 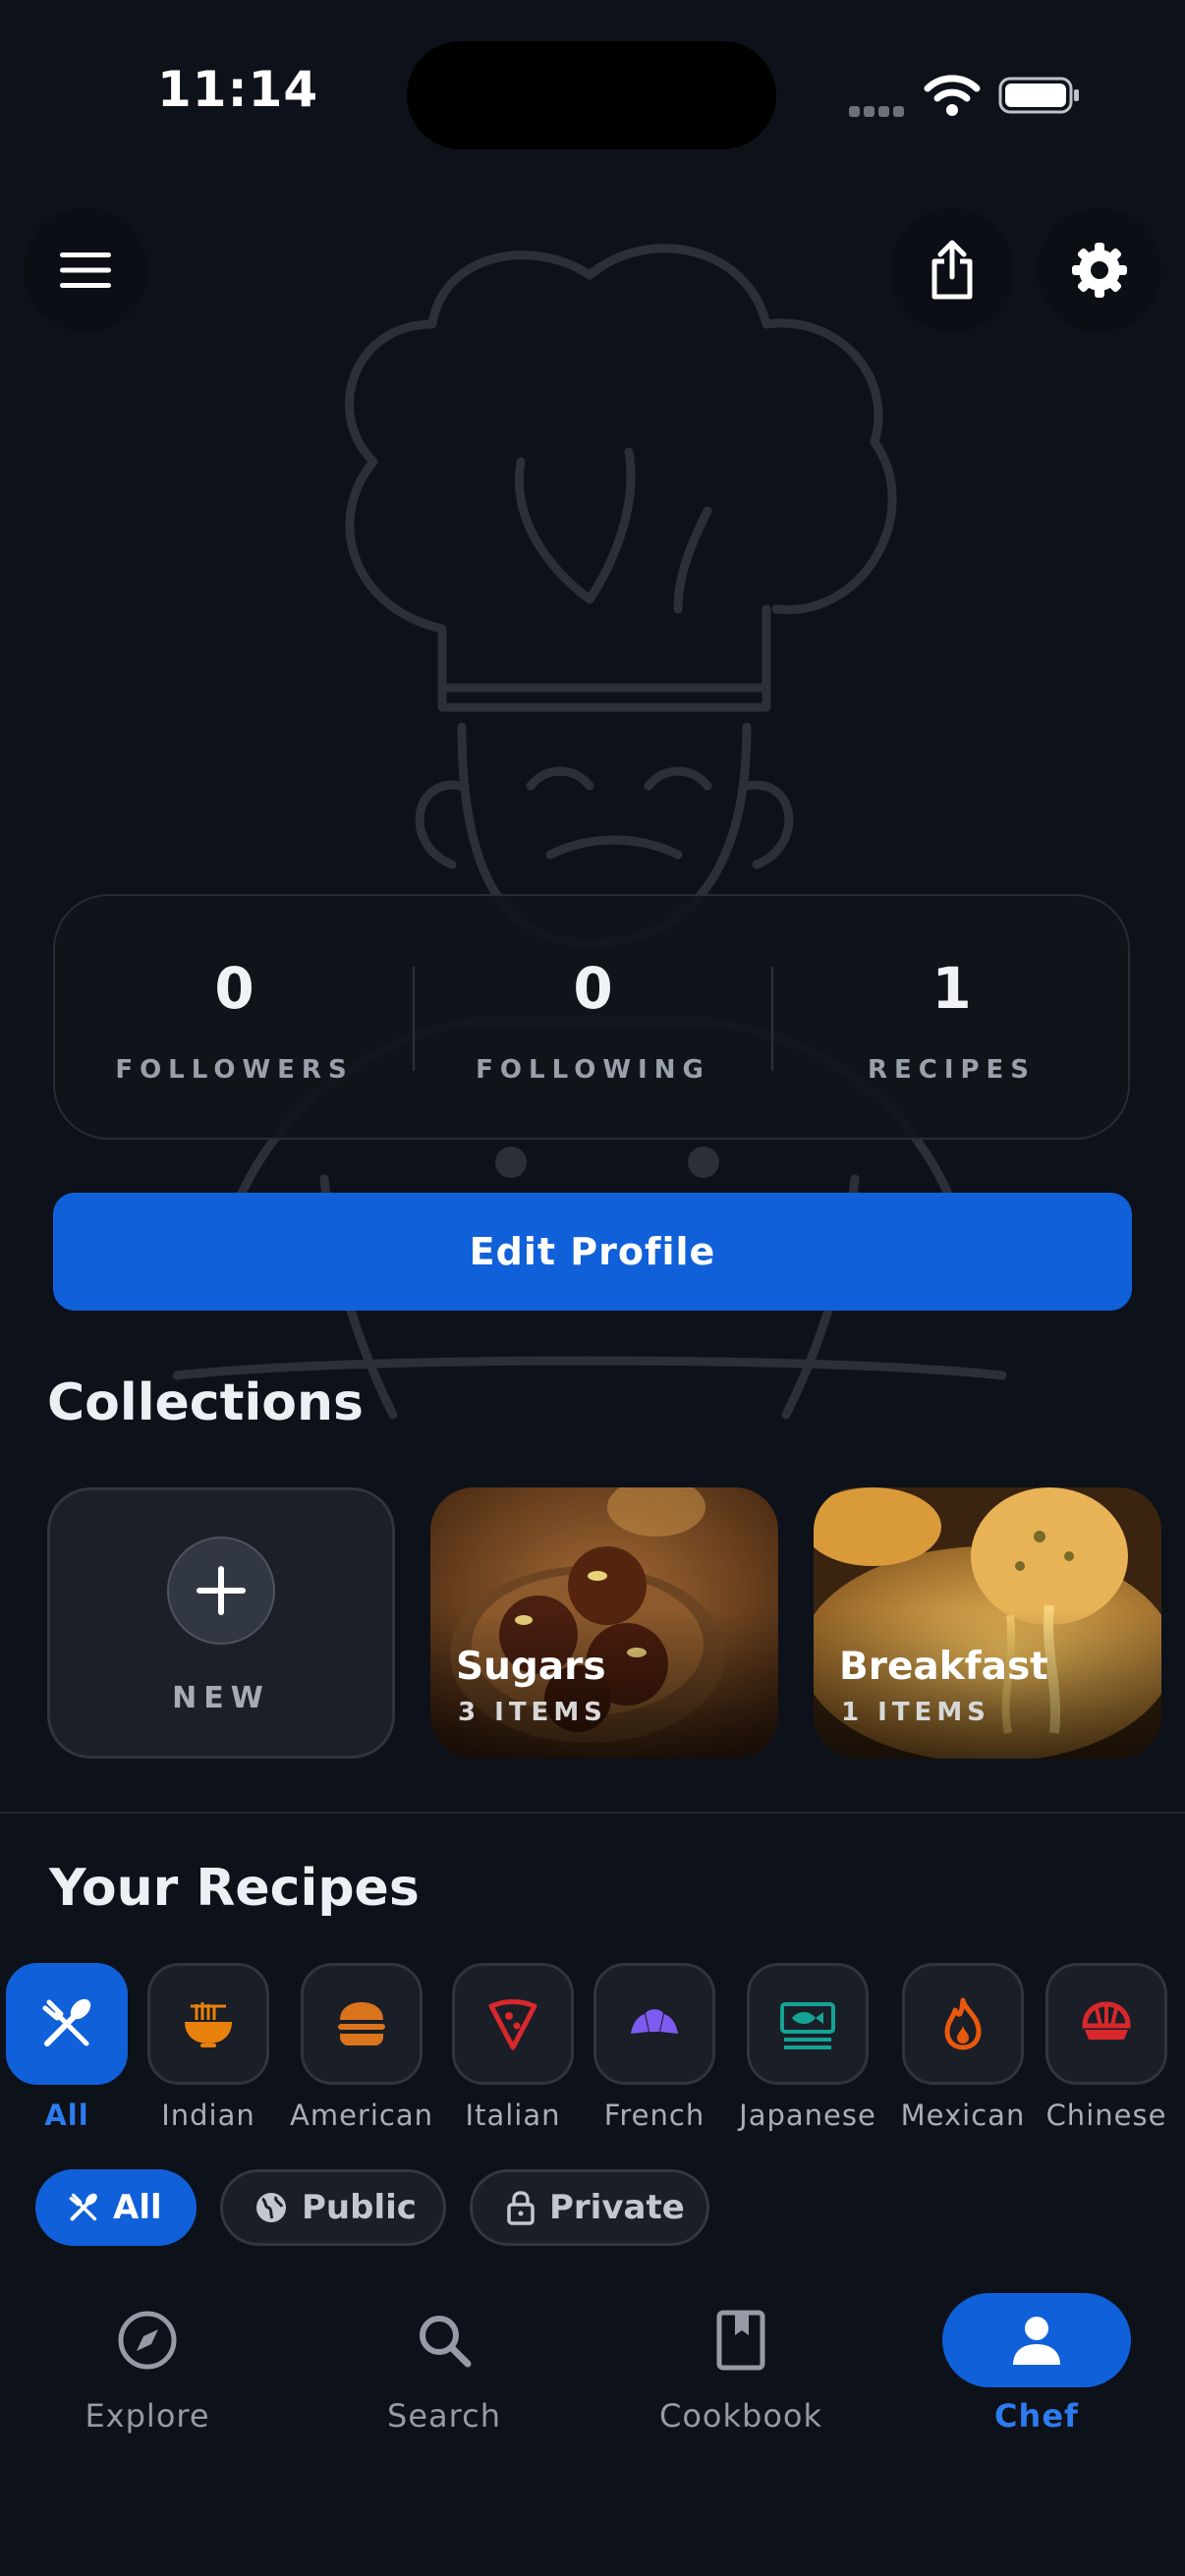 I want to click on filter-public-chip: Public, so click(x=333, y=2207).